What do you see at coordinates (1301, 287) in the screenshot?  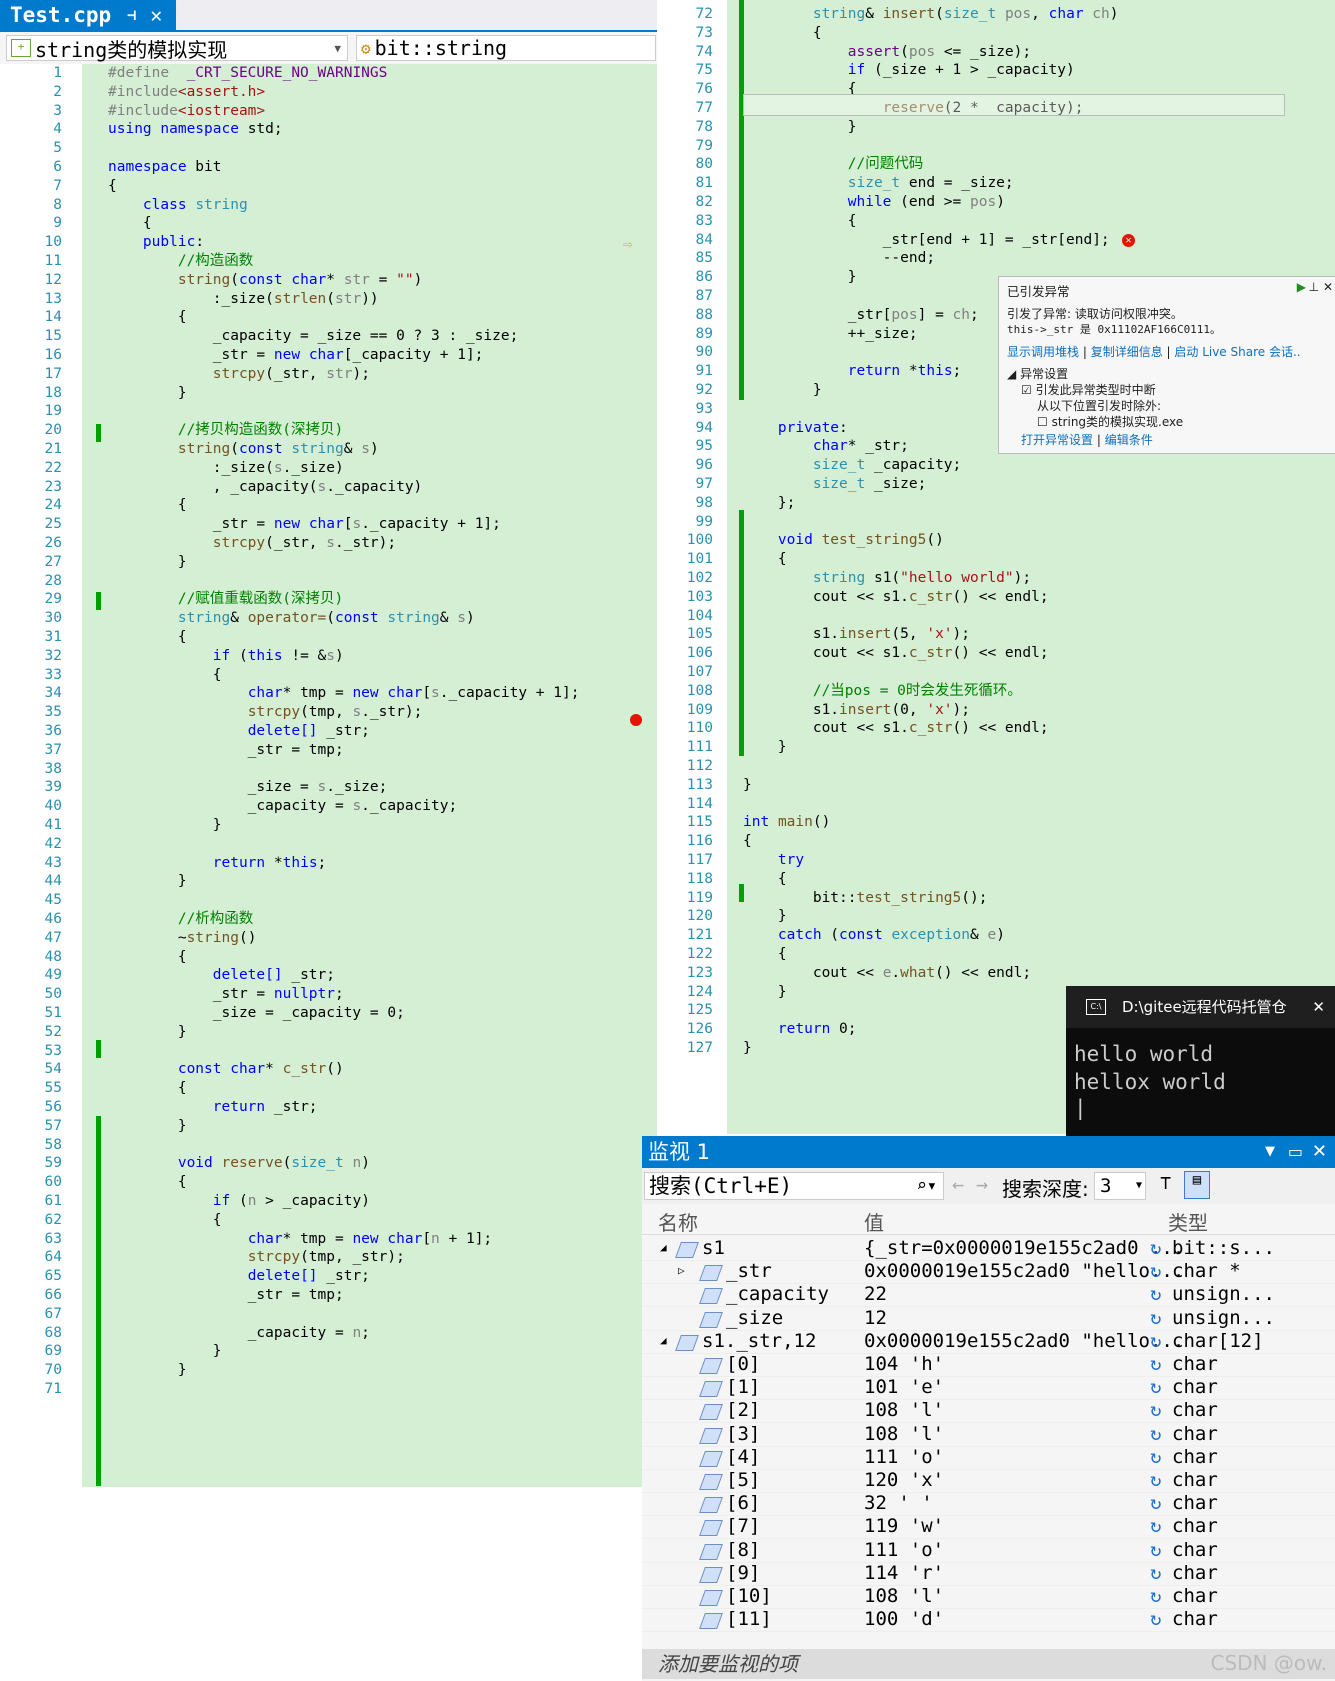 I see `continue-icon: ▶` at bounding box center [1301, 287].